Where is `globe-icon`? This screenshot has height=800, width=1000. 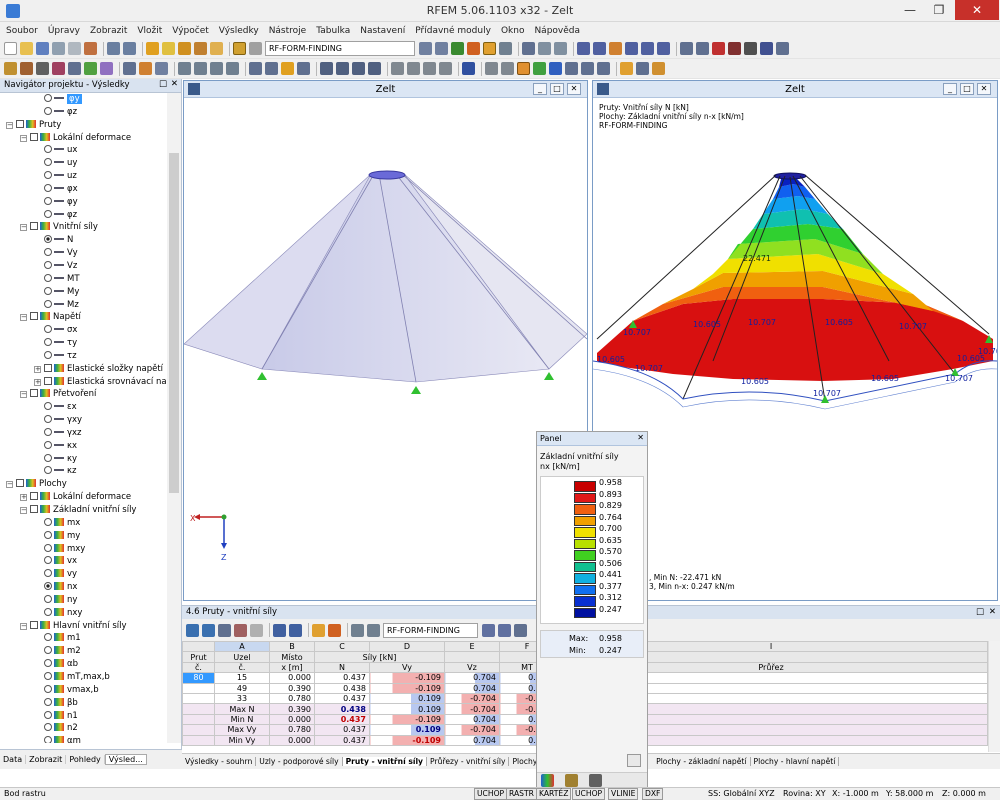
globe-icon is located at coordinates (468, 68).